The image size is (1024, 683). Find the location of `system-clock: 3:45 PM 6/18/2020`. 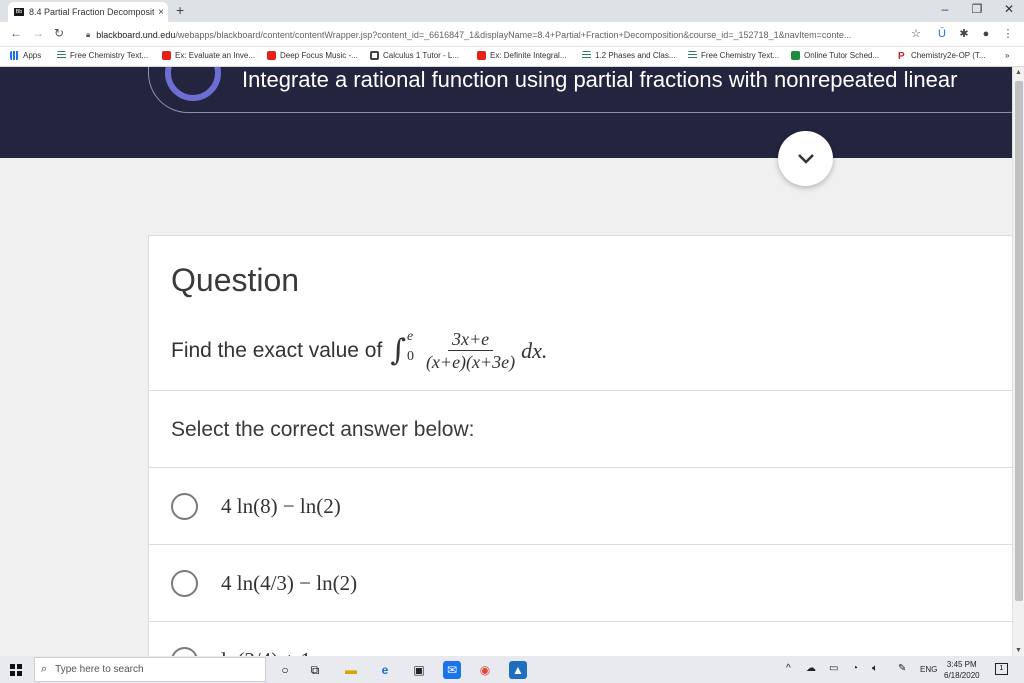

system-clock: 3:45 PM 6/18/2020 is located at coordinates (962, 670).